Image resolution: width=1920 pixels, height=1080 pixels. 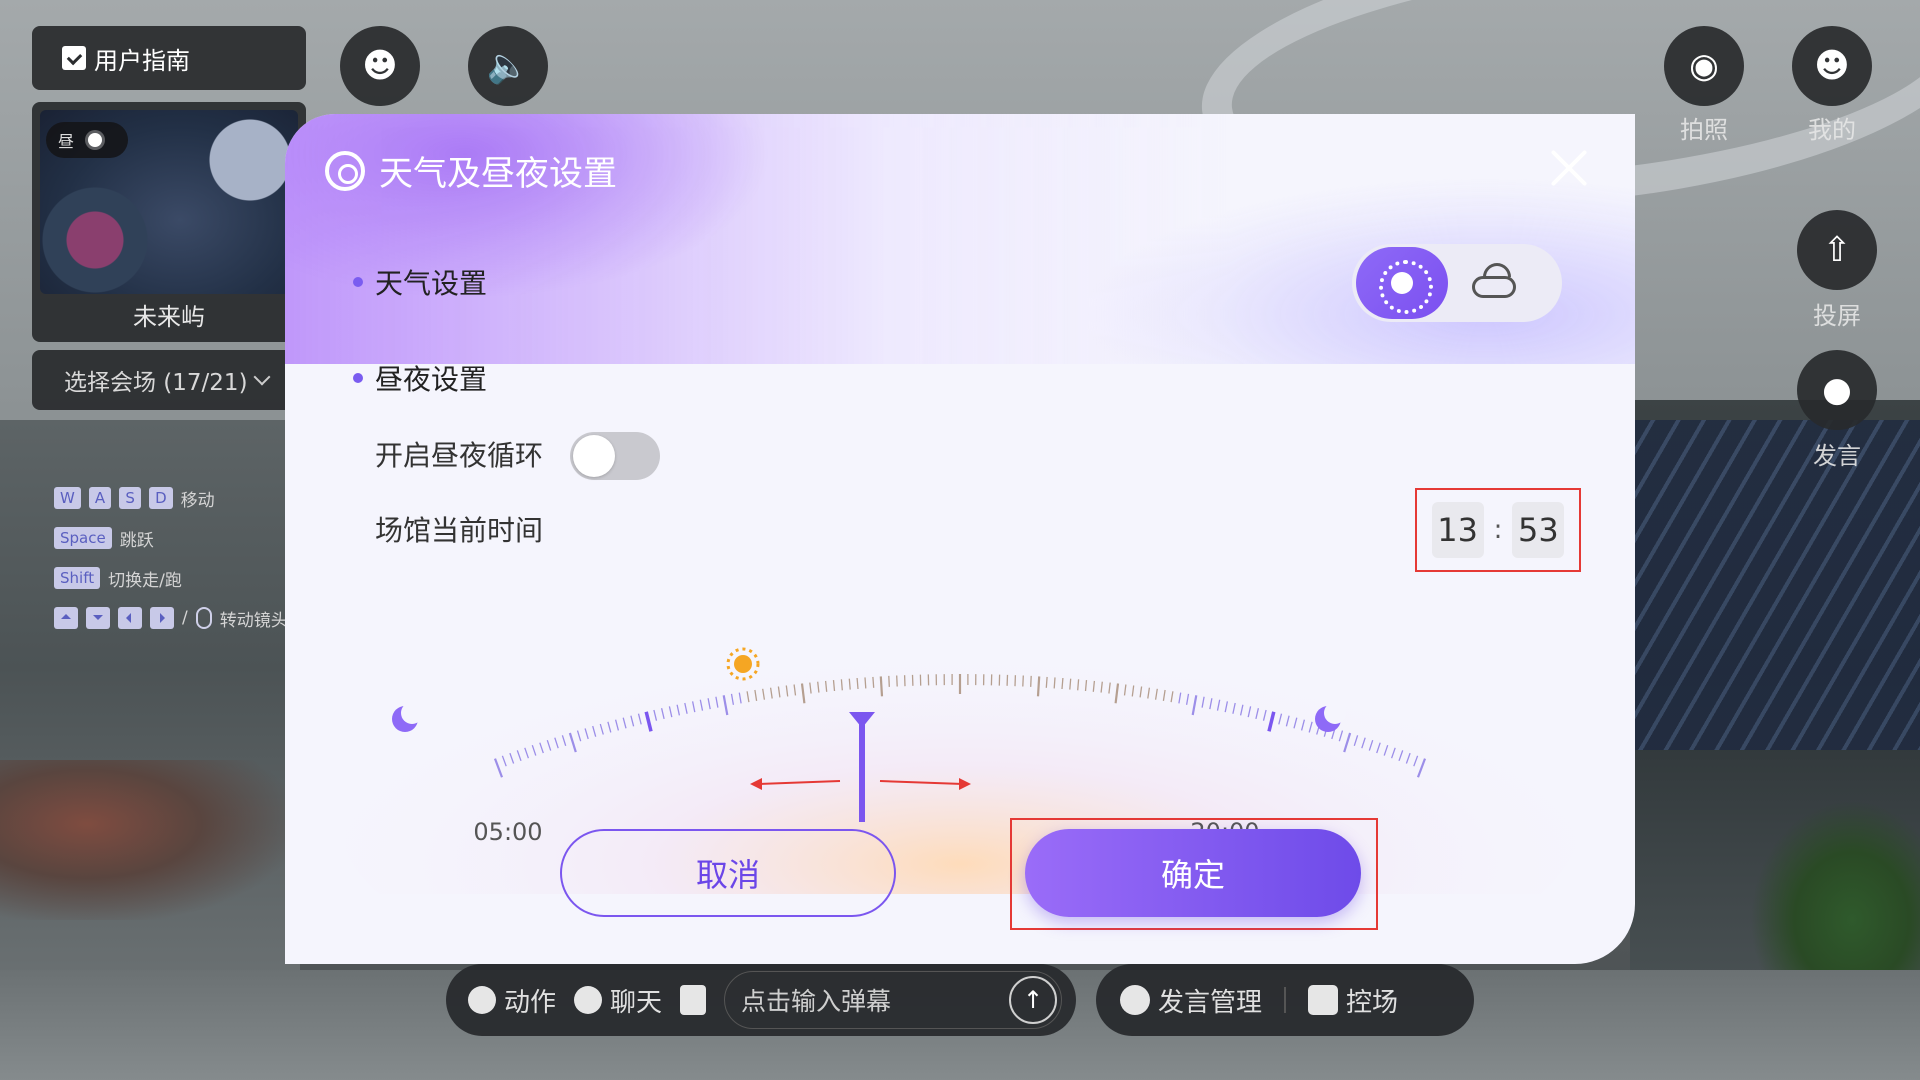 What do you see at coordinates (618, 1000) in the screenshot?
I see `chat-button: 聊天` at bounding box center [618, 1000].